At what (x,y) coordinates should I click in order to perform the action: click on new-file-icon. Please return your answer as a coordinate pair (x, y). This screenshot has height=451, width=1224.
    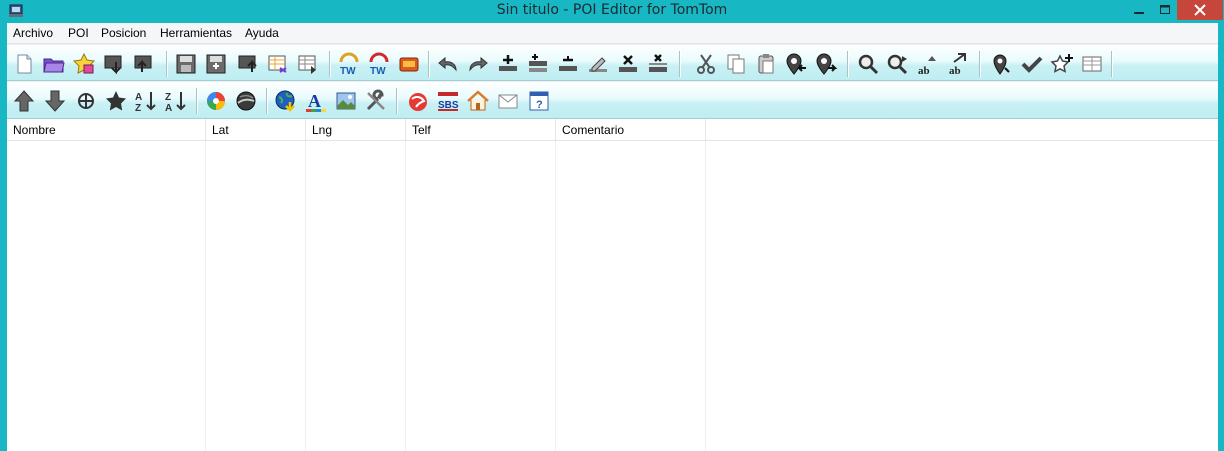
    Looking at the image, I should click on (24, 64).